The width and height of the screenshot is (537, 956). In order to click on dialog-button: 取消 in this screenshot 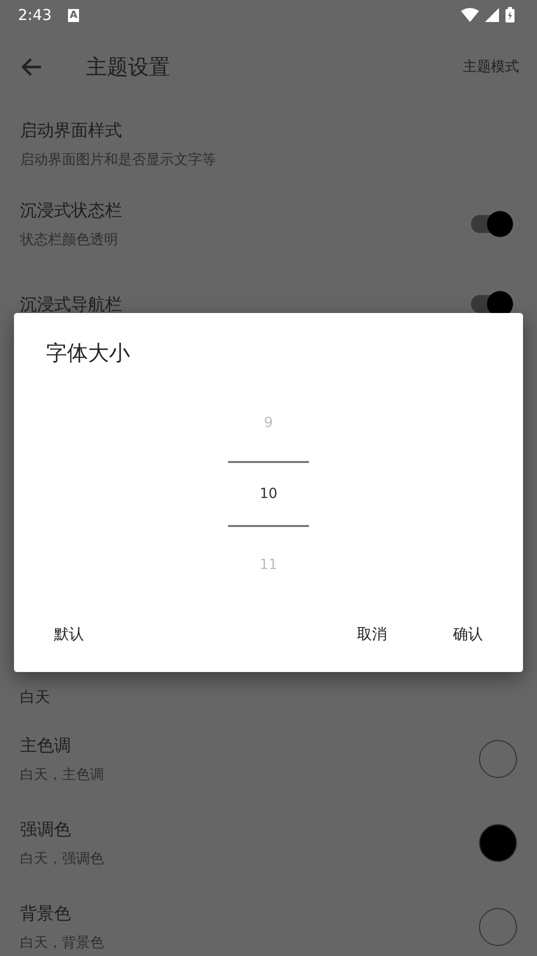, I will do `click(372, 634)`.